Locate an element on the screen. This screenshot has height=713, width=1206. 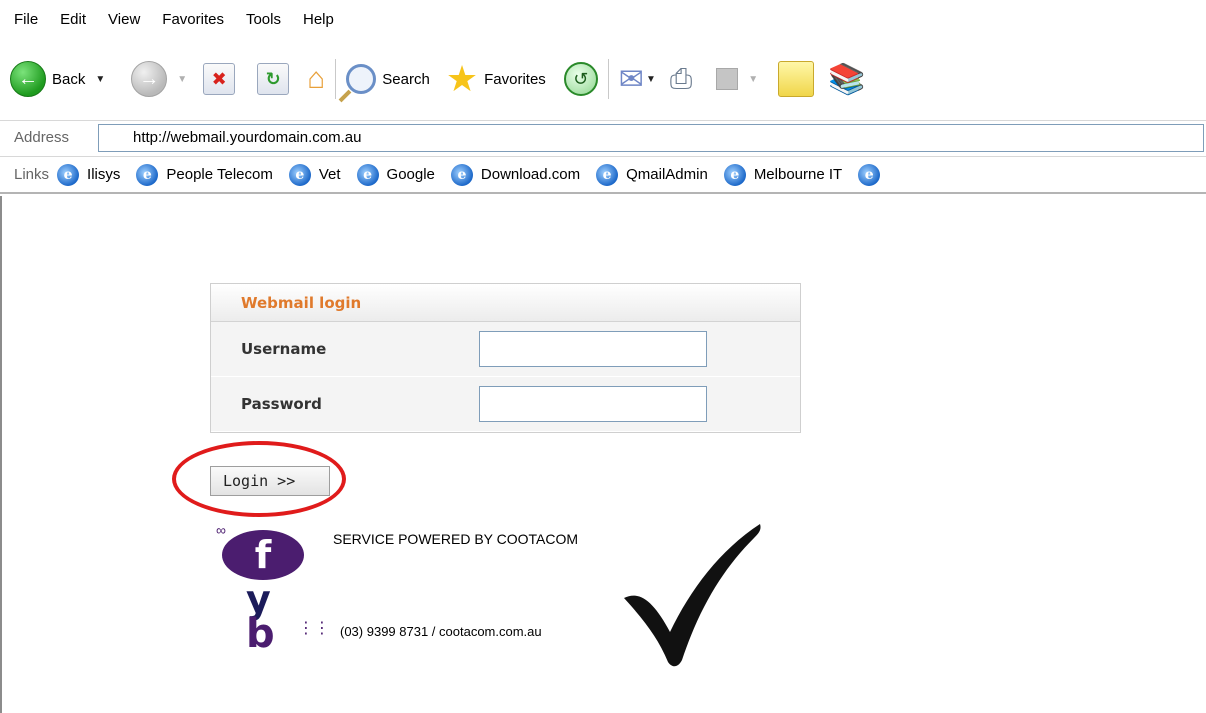
link-download-com: e Download.com is located at coordinates (515, 174).